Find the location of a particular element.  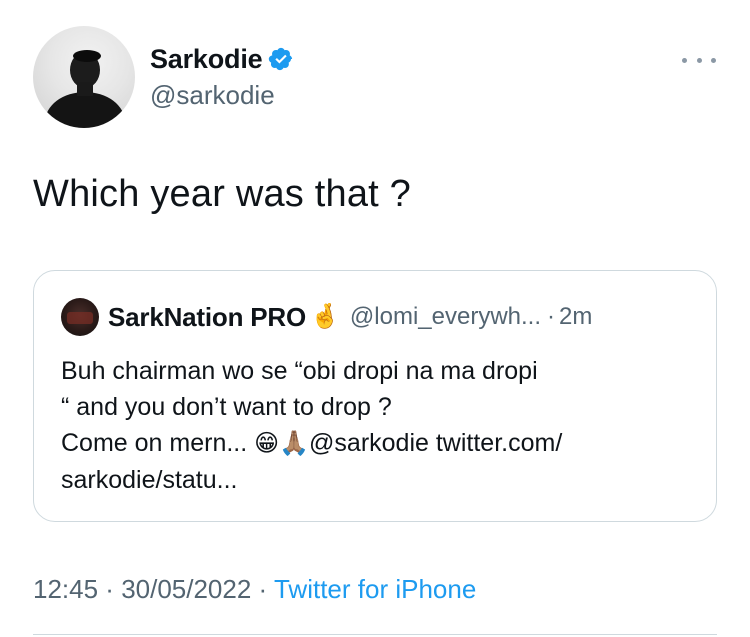

tweet-meta: 12:45 · 30/05/2022 · Twitter for iPhone is located at coordinates (254, 589).